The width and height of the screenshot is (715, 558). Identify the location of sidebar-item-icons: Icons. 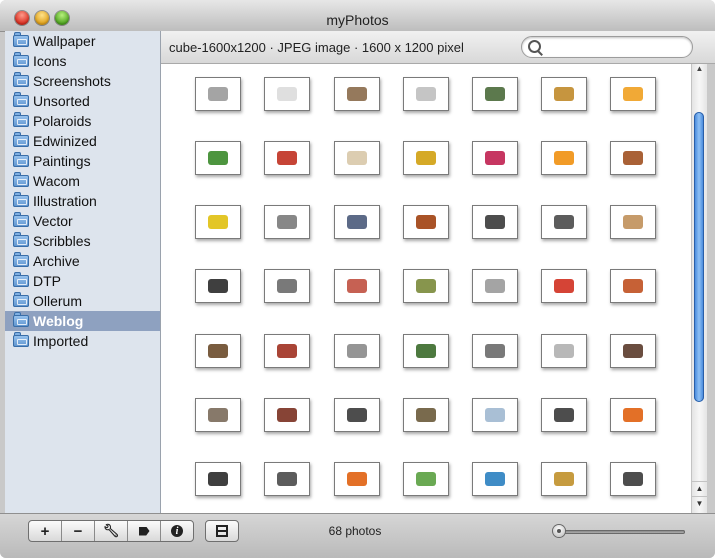
(82, 61).